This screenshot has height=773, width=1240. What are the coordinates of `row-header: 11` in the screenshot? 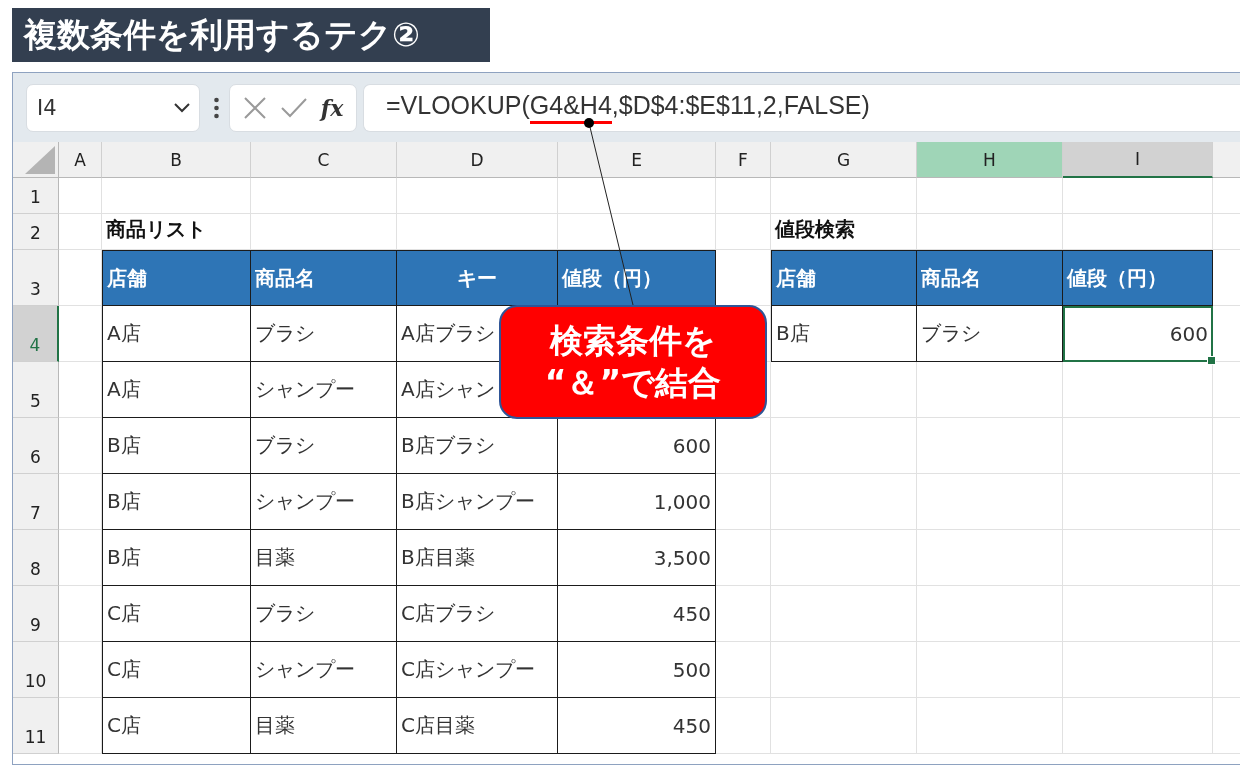 It's located at (36, 726).